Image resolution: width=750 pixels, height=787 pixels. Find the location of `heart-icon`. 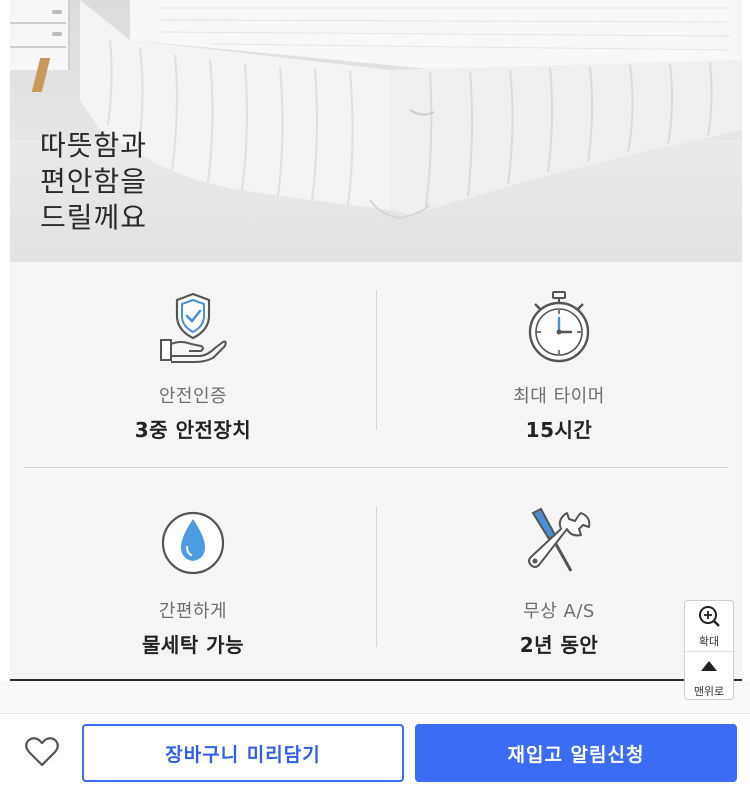

heart-icon is located at coordinates (42, 752).